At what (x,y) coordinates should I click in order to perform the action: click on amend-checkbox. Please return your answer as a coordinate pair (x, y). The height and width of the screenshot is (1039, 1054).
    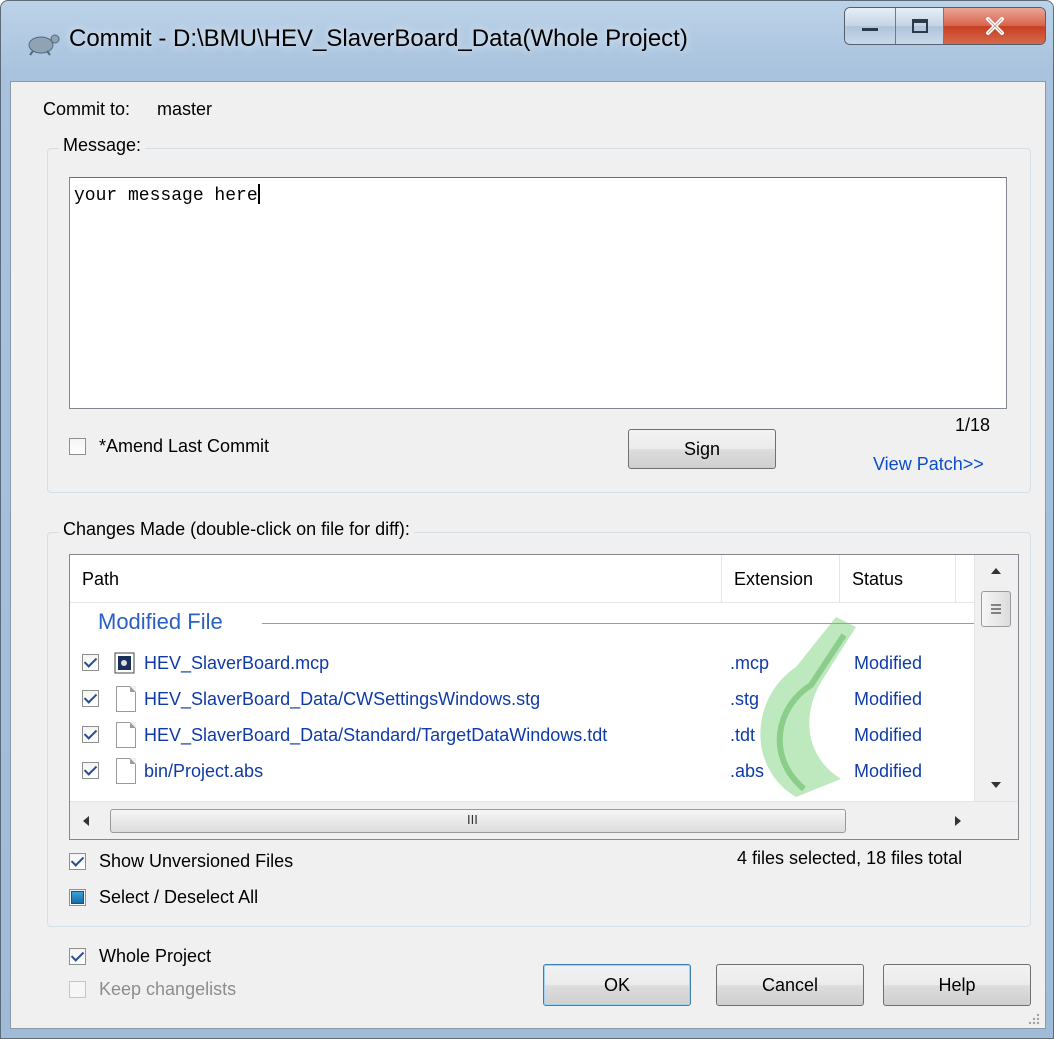
    Looking at the image, I should click on (77, 446).